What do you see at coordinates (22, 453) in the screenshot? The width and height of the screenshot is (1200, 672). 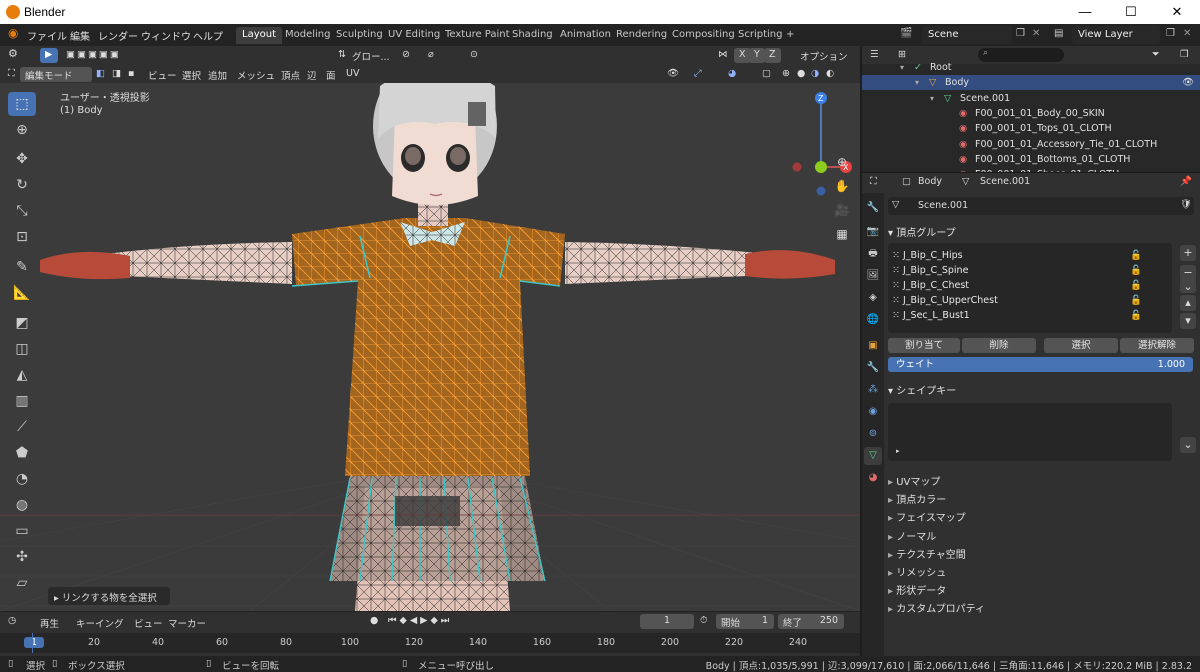 I see `poly-build-tool-icon: ⬟` at bounding box center [22, 453].